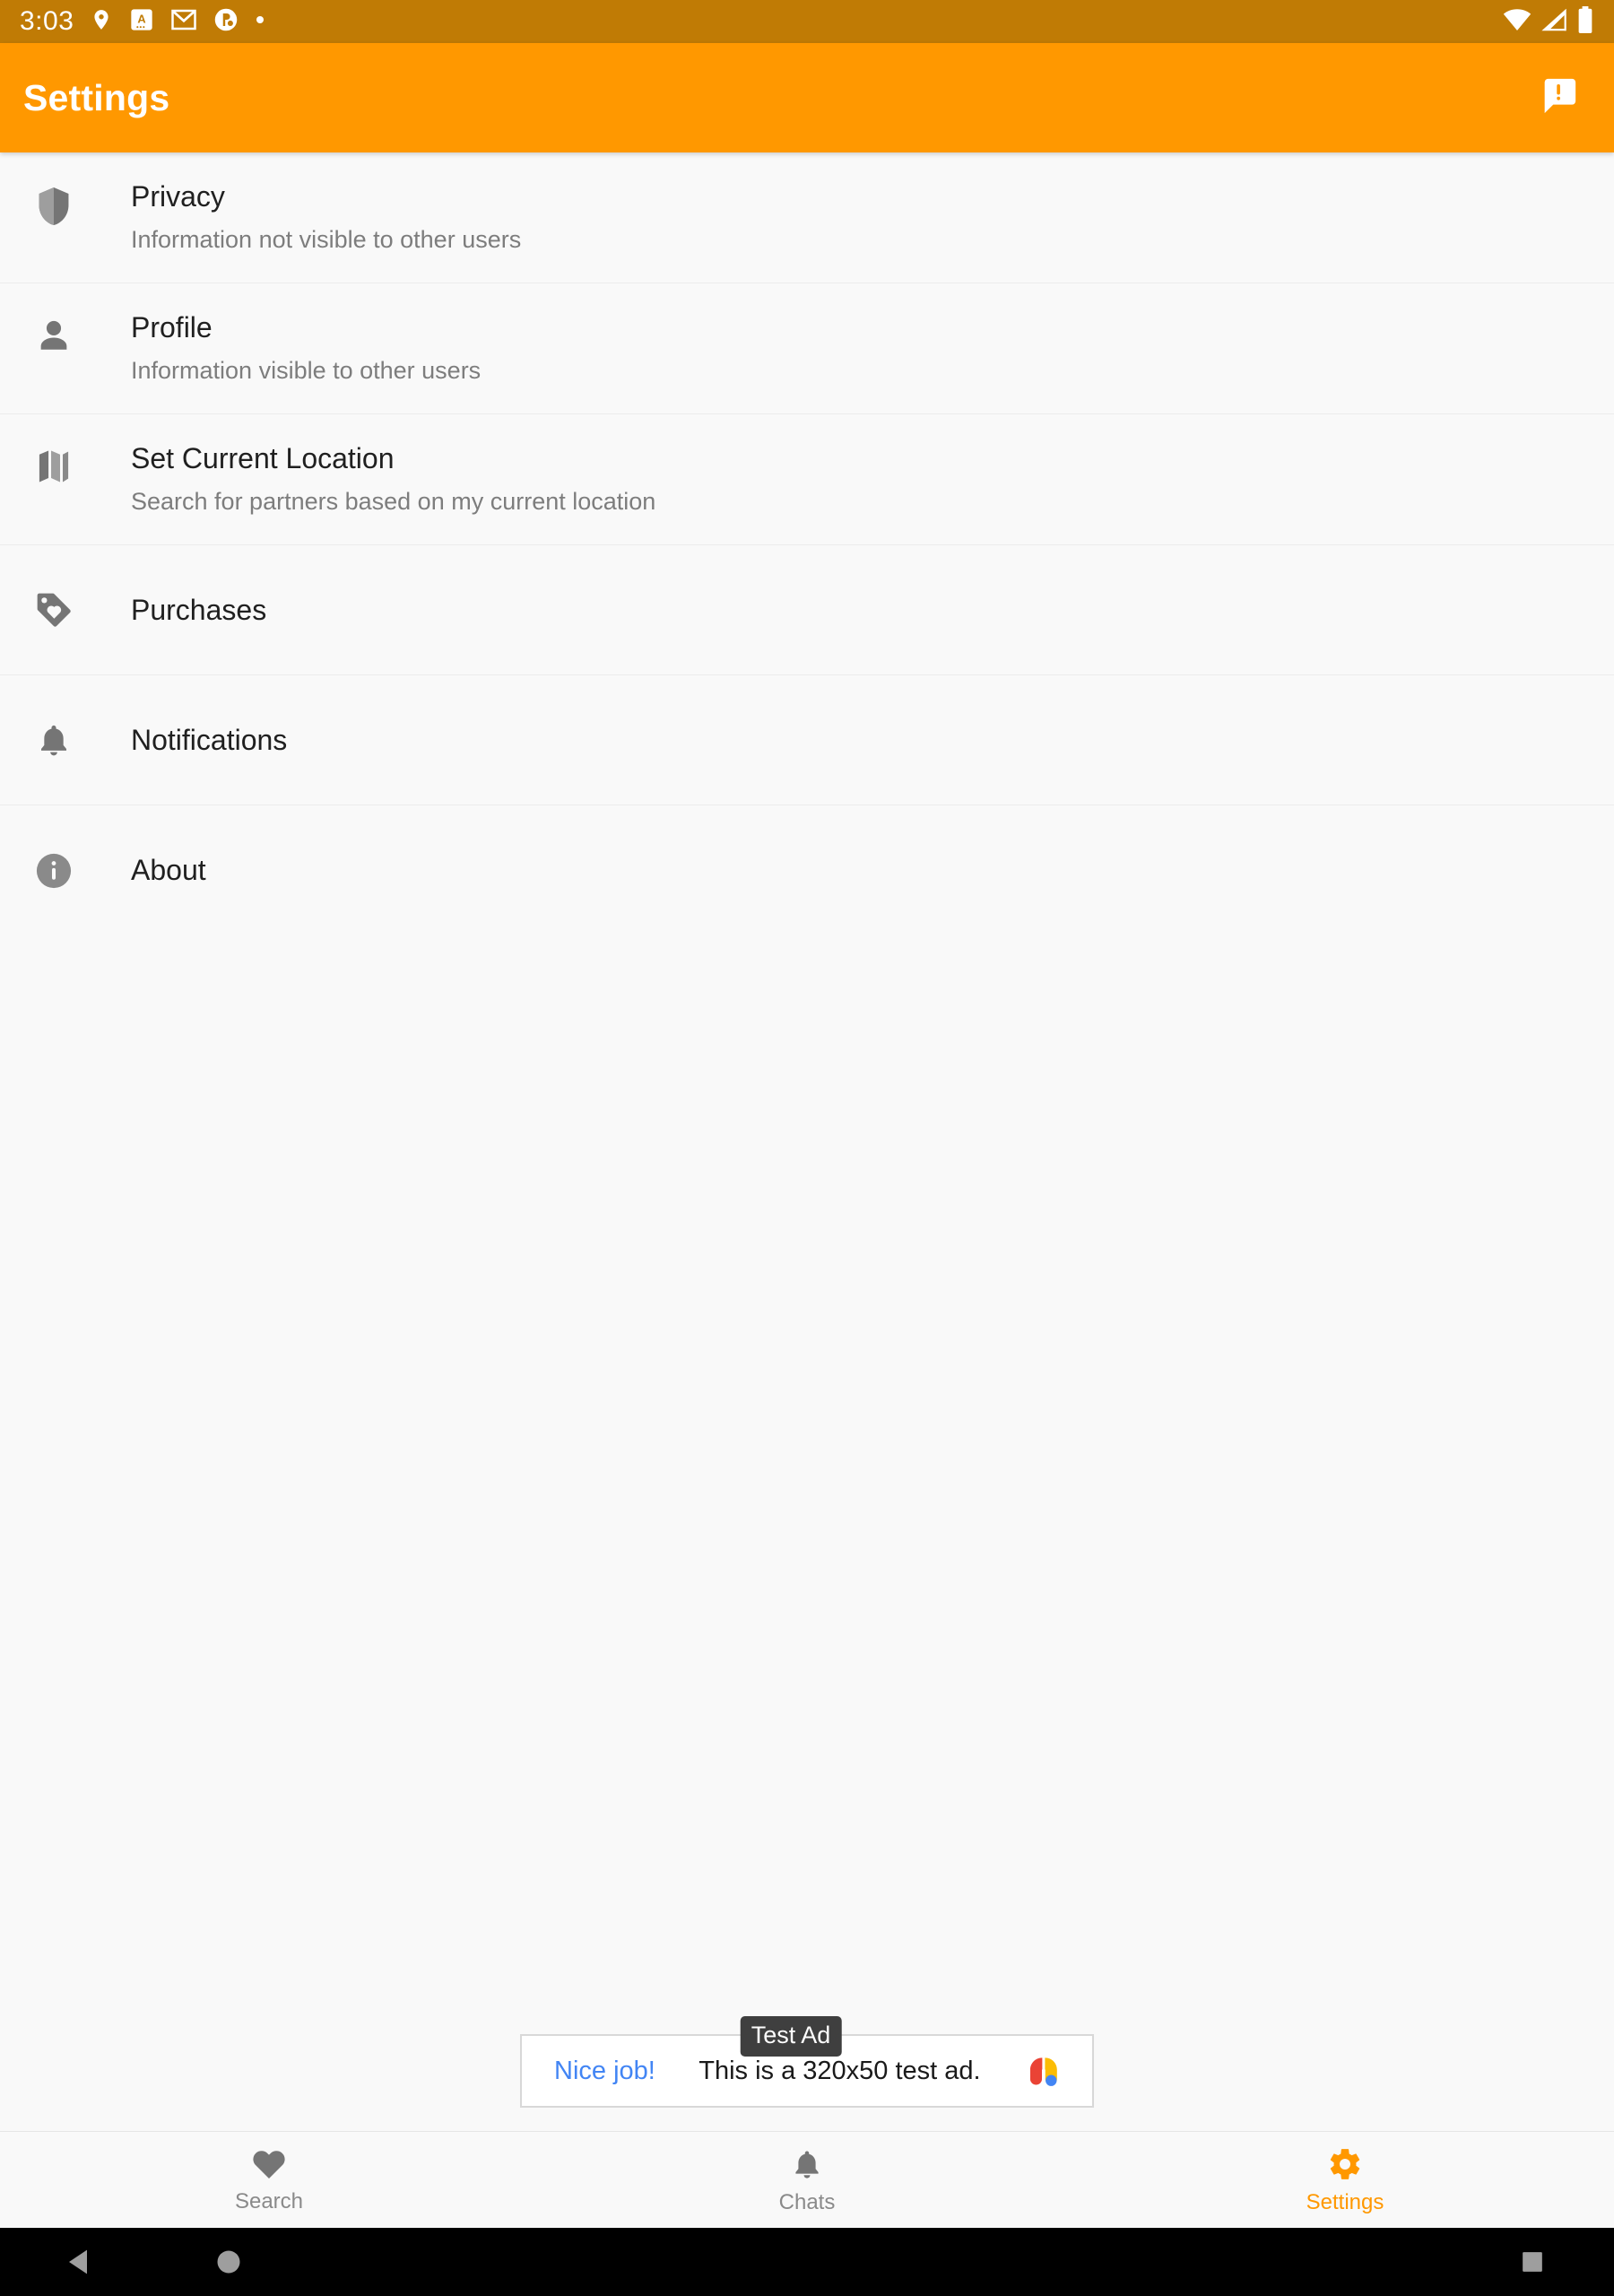  Describe the element at coordinates (199, 609) in the screenshot. I see `settings-item-title: Purchases` at that location.